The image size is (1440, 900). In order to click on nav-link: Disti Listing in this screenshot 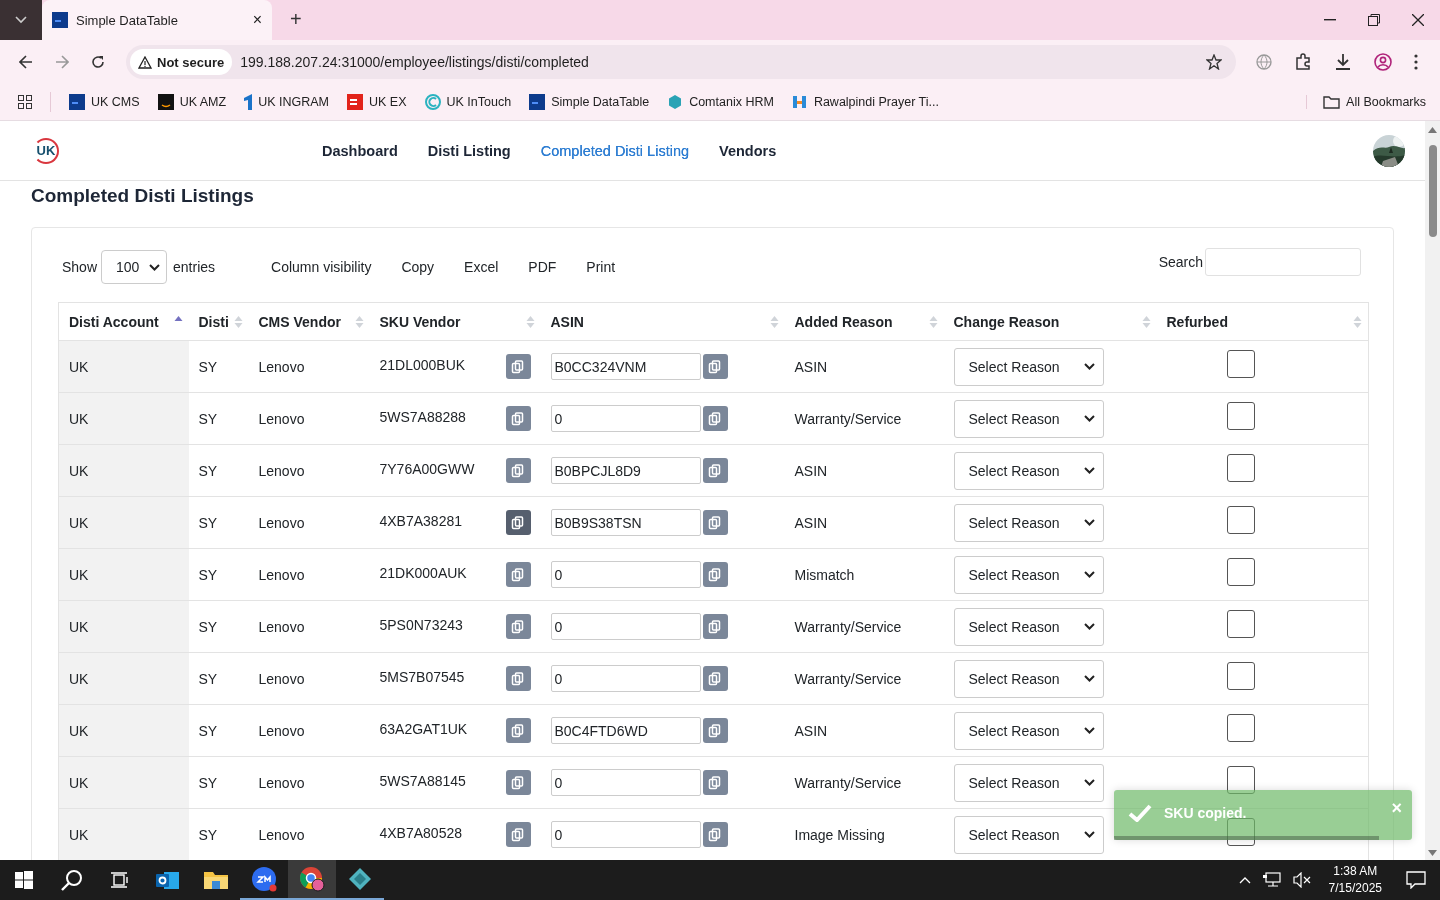, I will do `click(469, 150)`.